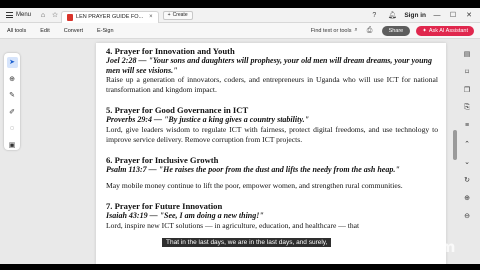 This screenshot has width=480, height=270. I want to click on refresh-icon: ↻, so click(467, 179).